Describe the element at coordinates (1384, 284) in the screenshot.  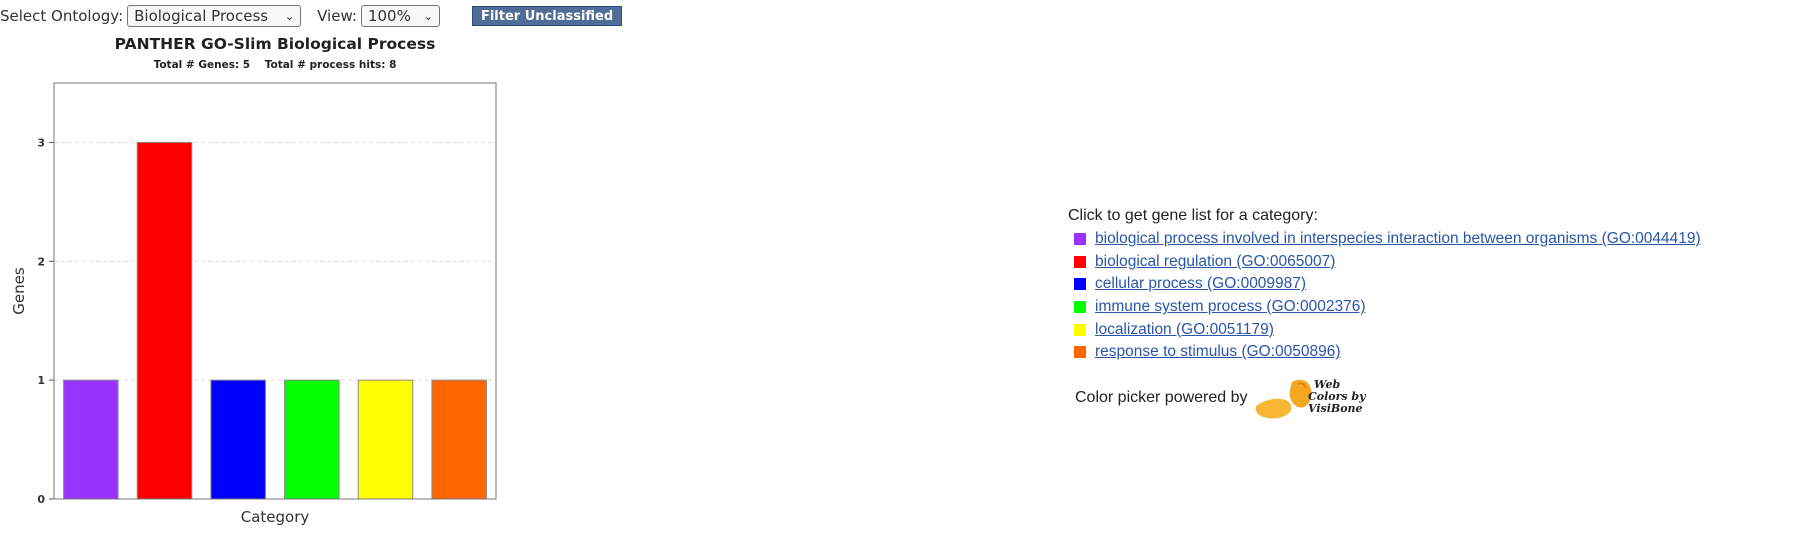
I see `legend-item: cellular process (GO:0009987)` at that location.